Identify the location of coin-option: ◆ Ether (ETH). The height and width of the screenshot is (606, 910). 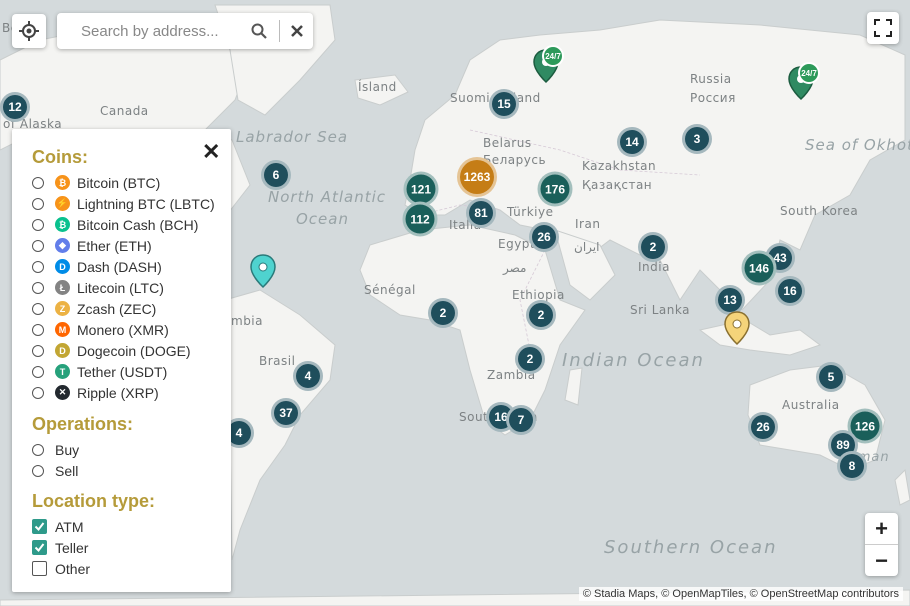
(131, 245).